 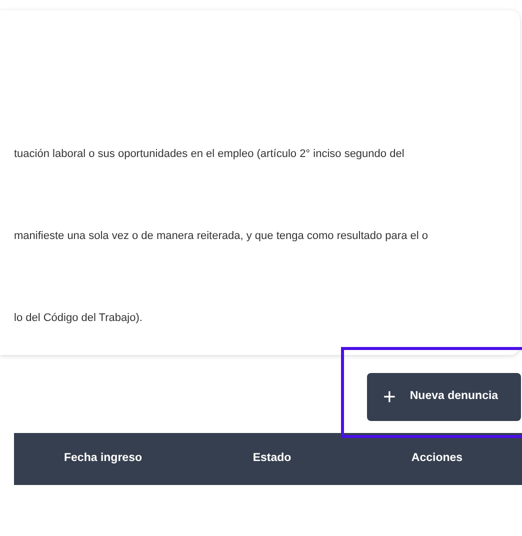 What do you see at coordinates (437, 458) in the screenshot?
I see `column-header: Acciones` at bounding box center [437, 458].